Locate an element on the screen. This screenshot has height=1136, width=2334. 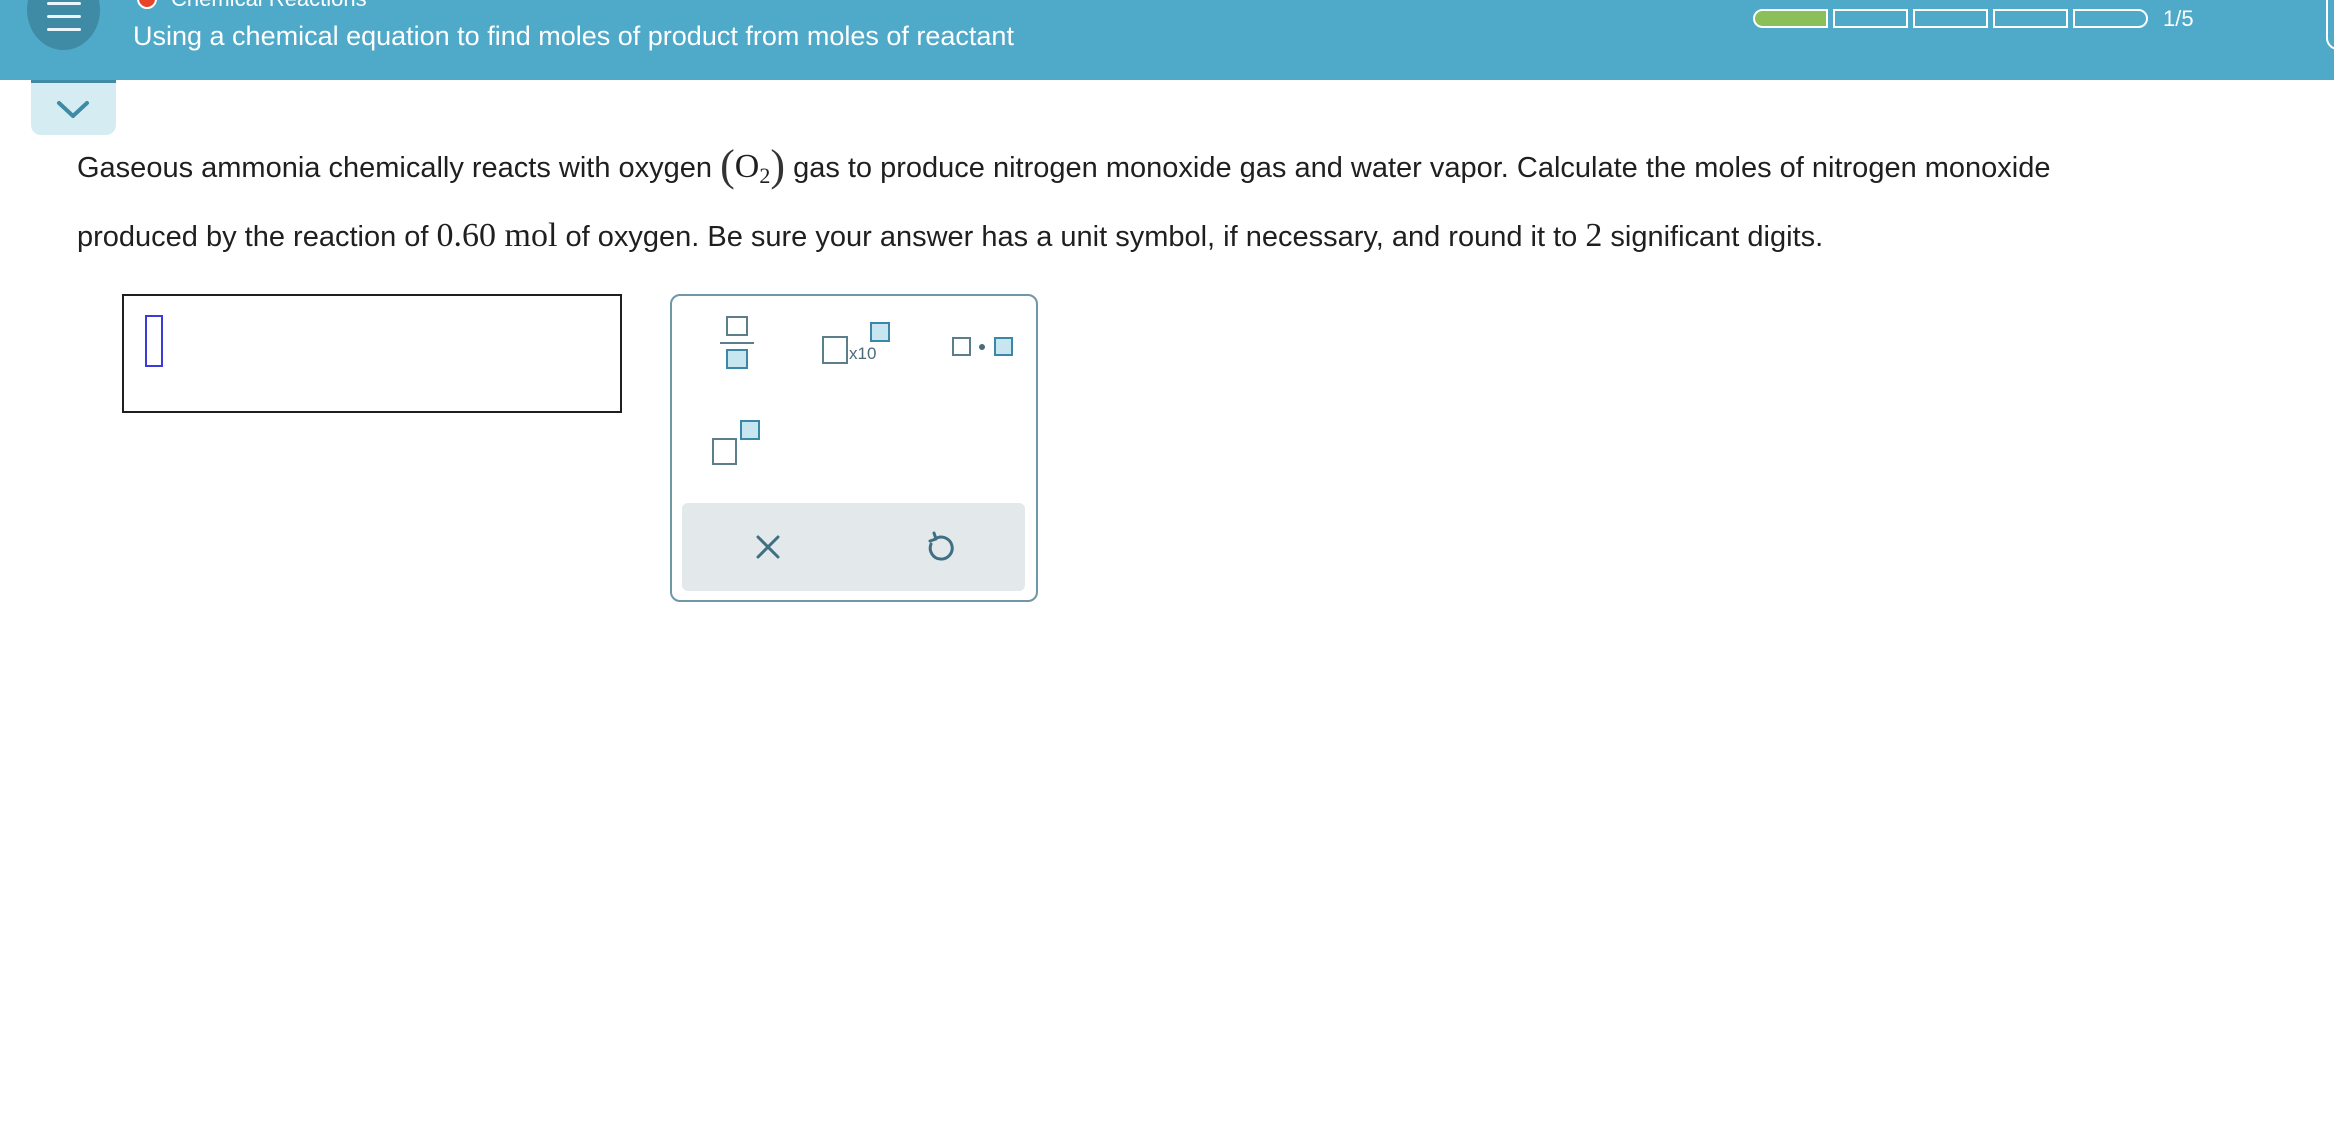
superscript-button is located at coordinates (740, 446).